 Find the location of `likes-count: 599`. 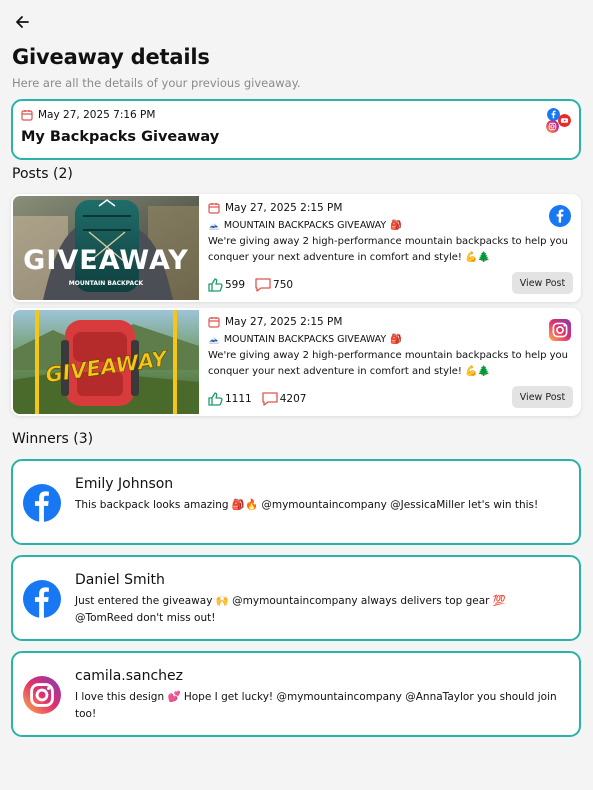

likes-count: 599 is located at coordinates (235, 285).